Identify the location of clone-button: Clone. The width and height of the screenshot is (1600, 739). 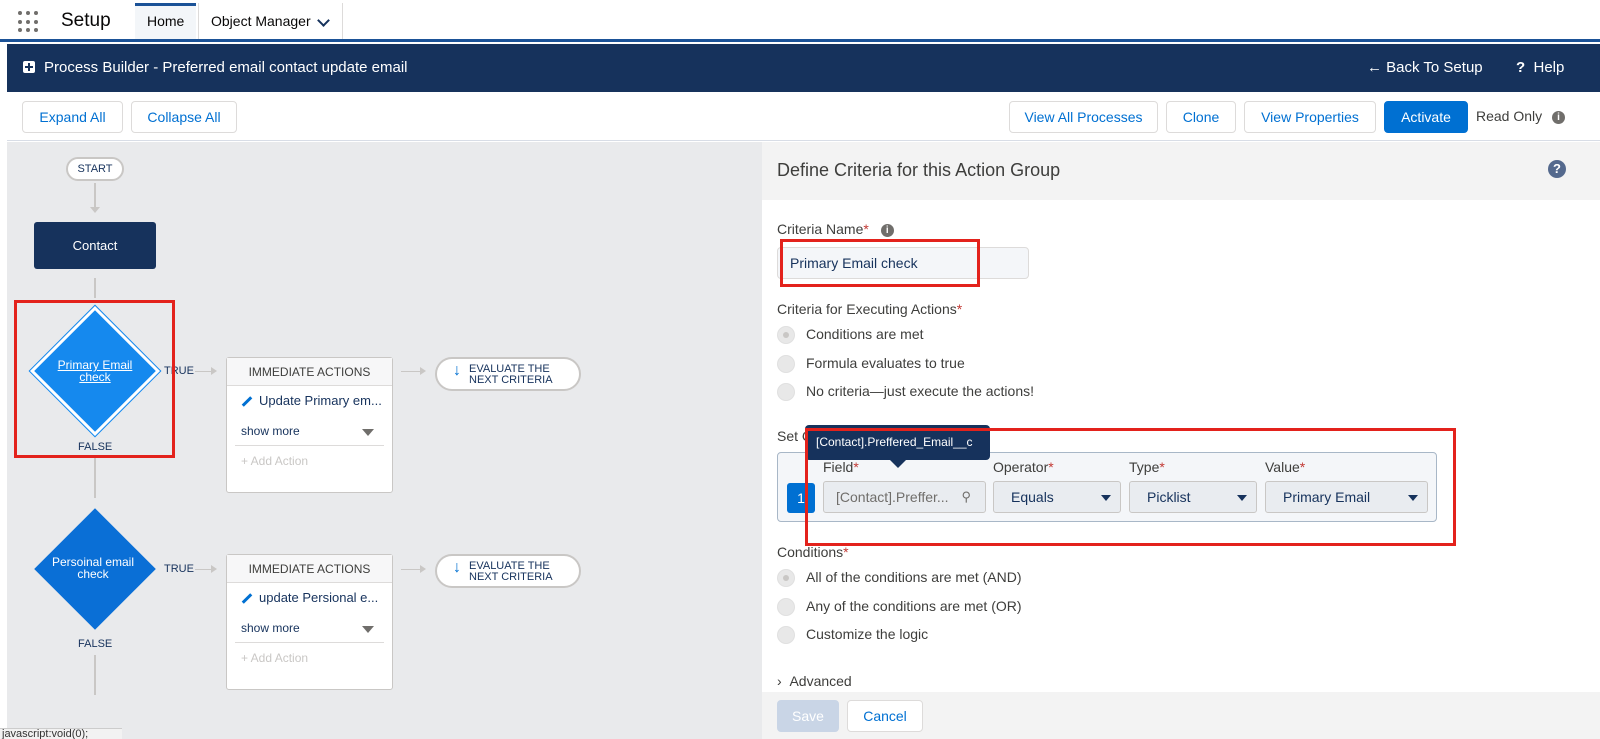
(1201, 117).